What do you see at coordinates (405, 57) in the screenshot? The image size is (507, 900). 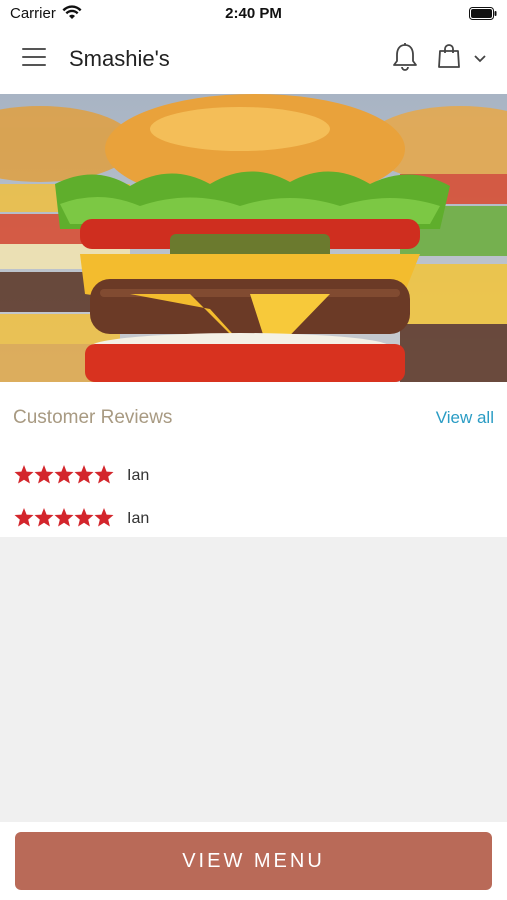 I see `bell-icon` at bounding box center [405, 57].